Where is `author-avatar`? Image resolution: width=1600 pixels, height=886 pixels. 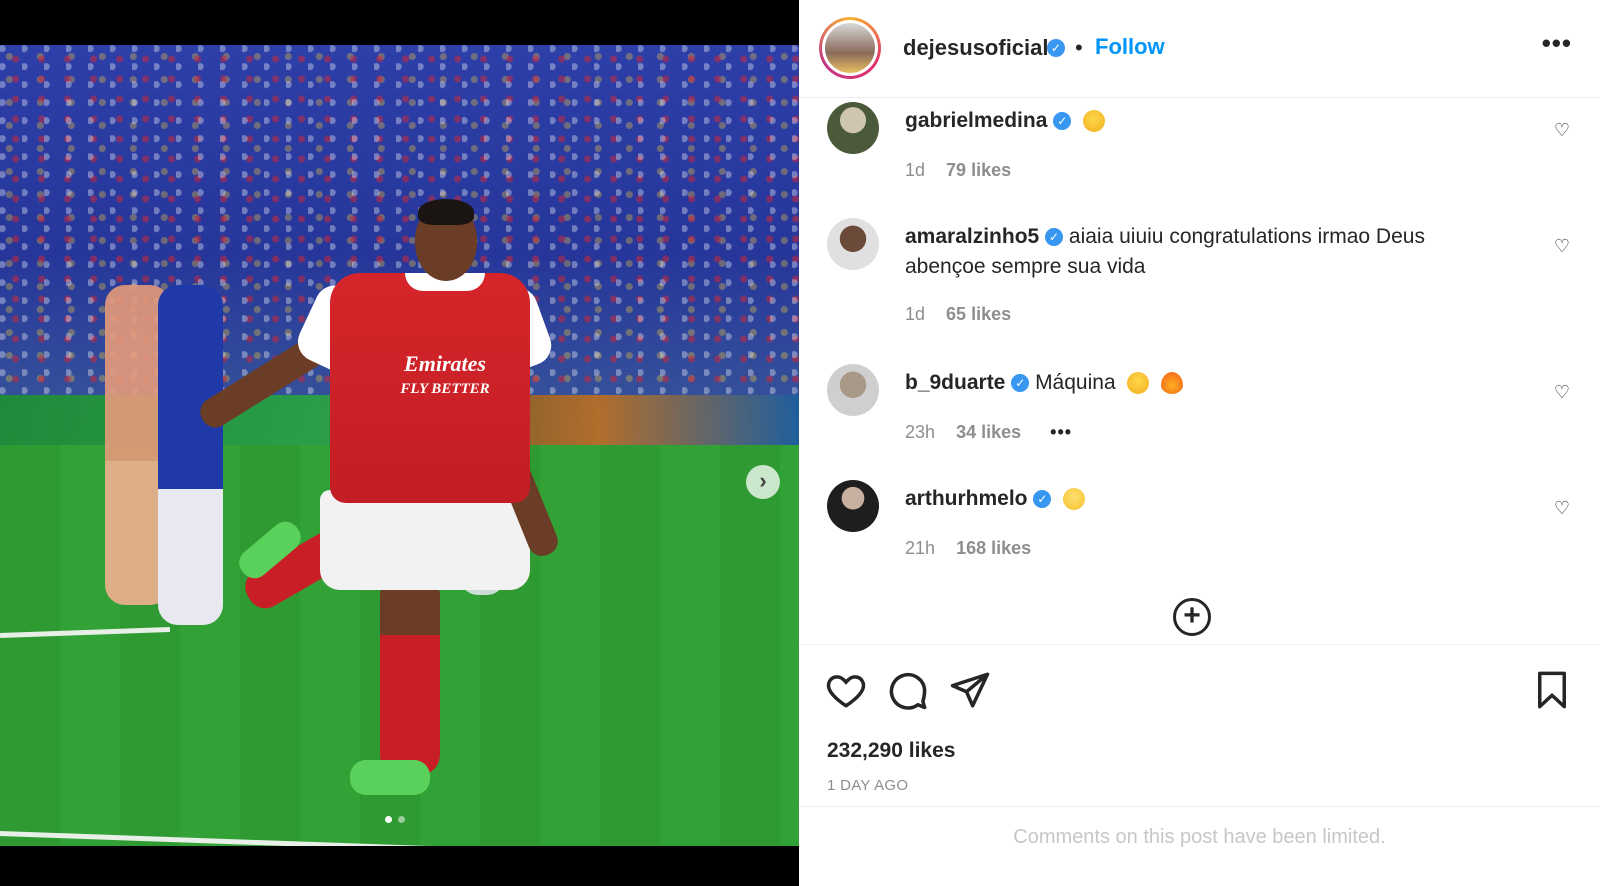
author-avatar is located at coordinates (850, 48).